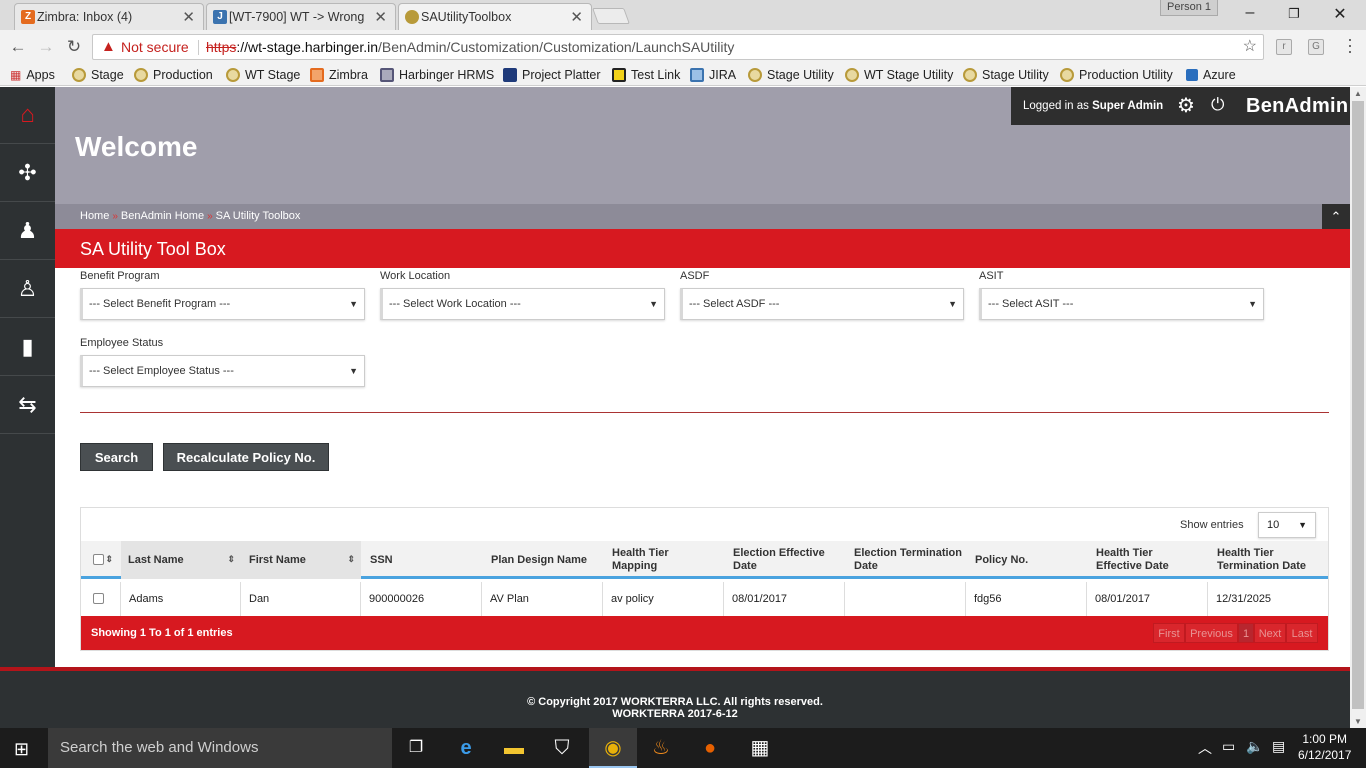 The width and height of the screenshot is (1366, 768). What do you see at coordinates (552, 75) in the screenshot?
I see `bookmark-project-platter: Project Platter` at bounding box center [552, 75].